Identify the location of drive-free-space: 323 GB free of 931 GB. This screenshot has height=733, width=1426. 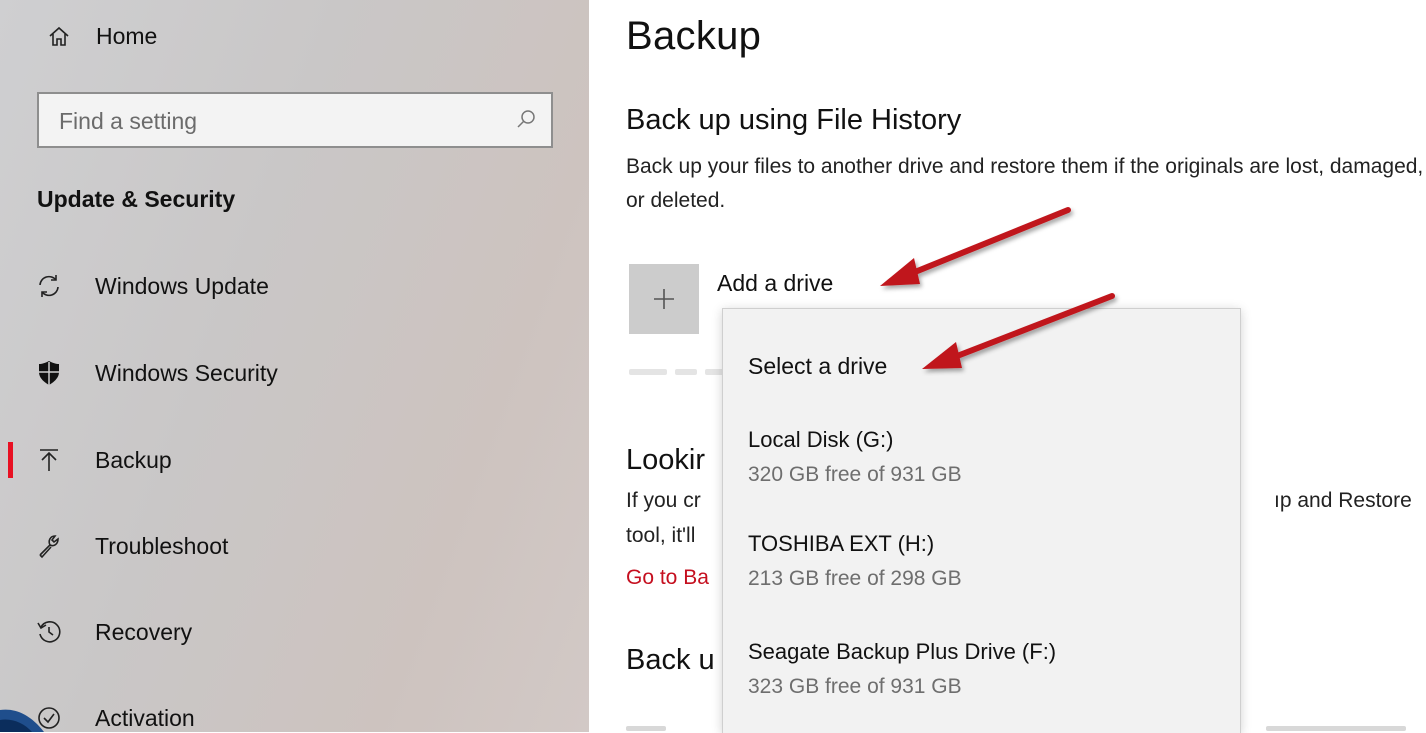
(855, 686).